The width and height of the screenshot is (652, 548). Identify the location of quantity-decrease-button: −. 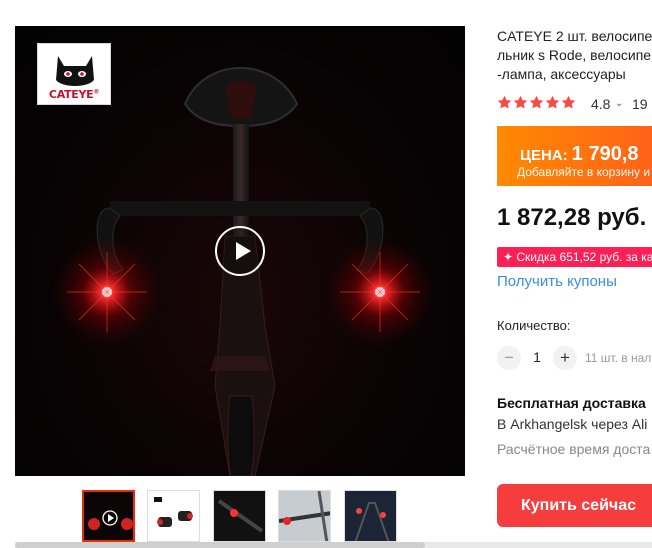
(509, 358).